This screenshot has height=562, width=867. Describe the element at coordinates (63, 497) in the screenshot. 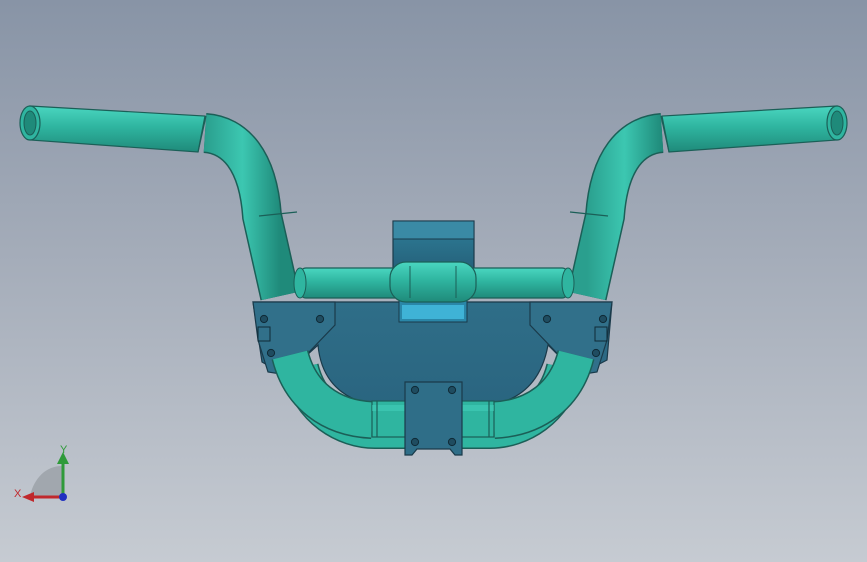

I see `z-axis-dot` at that location.